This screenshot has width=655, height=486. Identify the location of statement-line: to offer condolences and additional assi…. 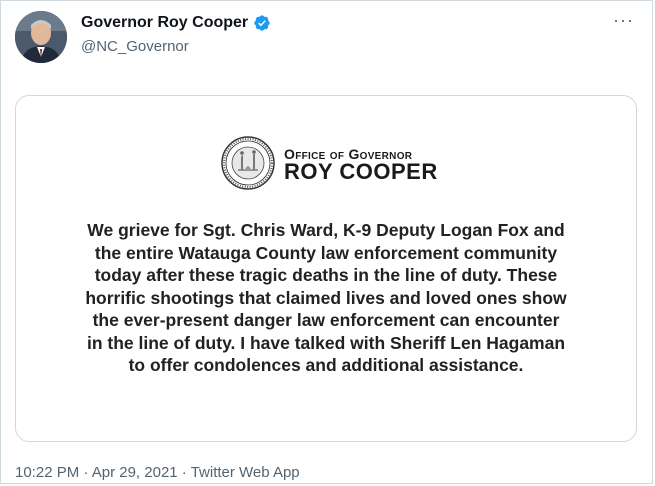
(326, 365).